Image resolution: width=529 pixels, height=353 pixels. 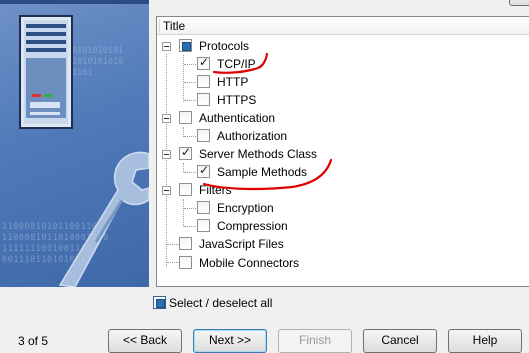 I want to click on tree-column-header: Title, so click(x=343, y=26).